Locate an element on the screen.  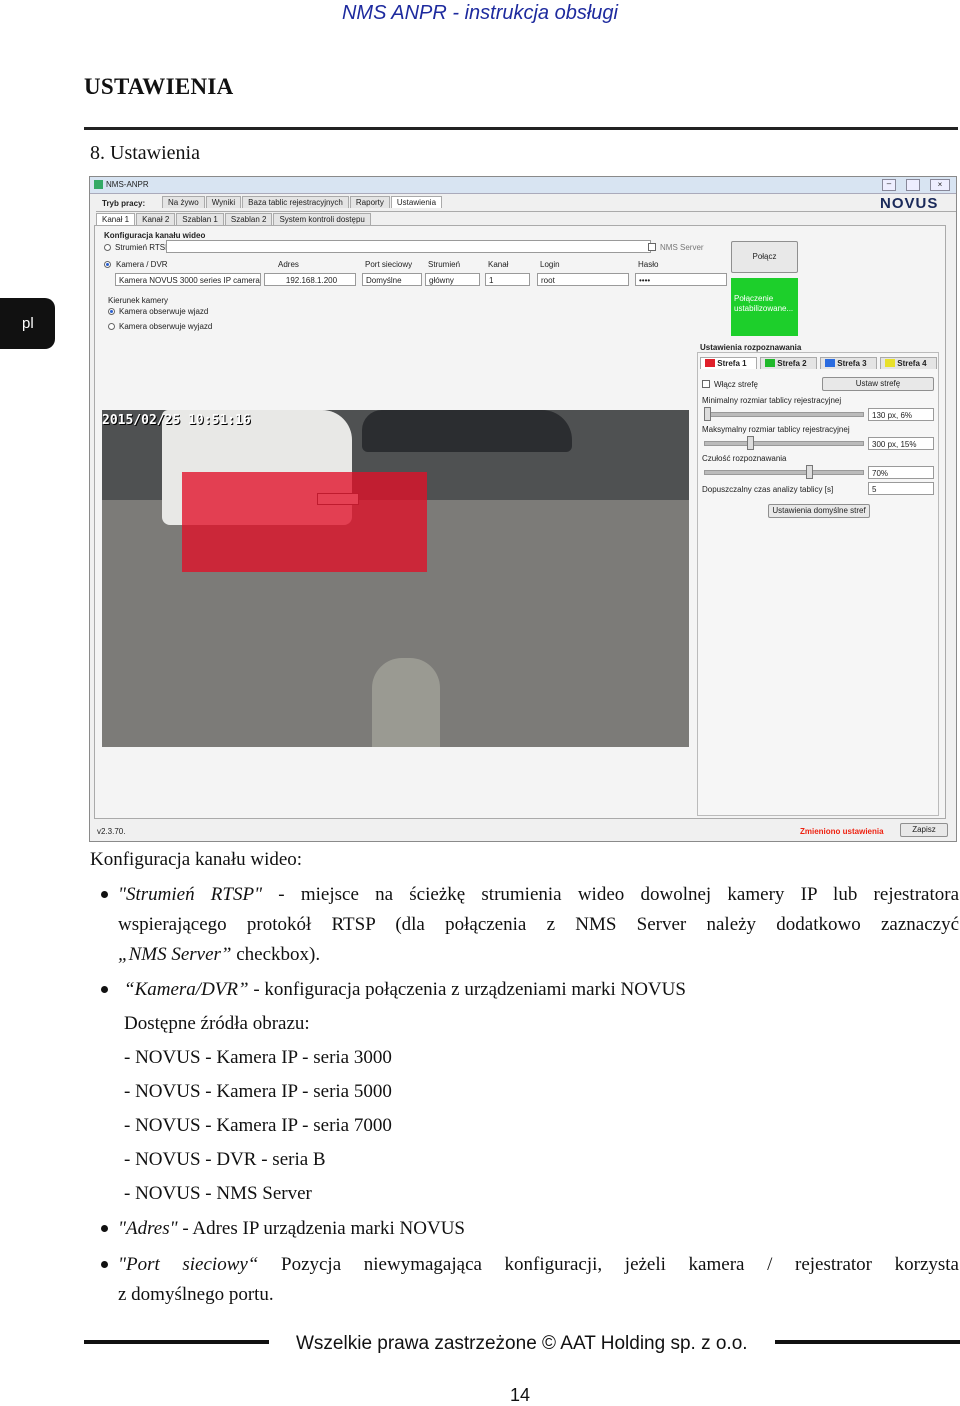
camera-preview: 2015/02/25 10:51:16 is located at coordinates (395, 578).